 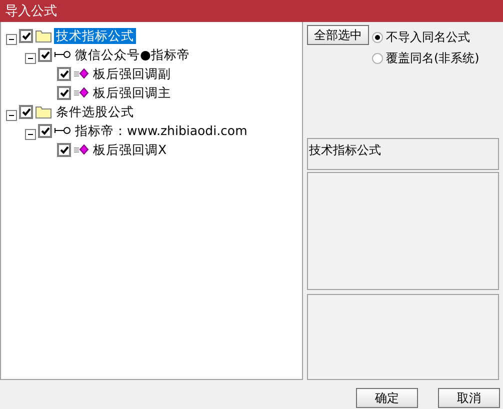 I want to click on tree-item: 条件选股公式, so click(x=95, y=112).